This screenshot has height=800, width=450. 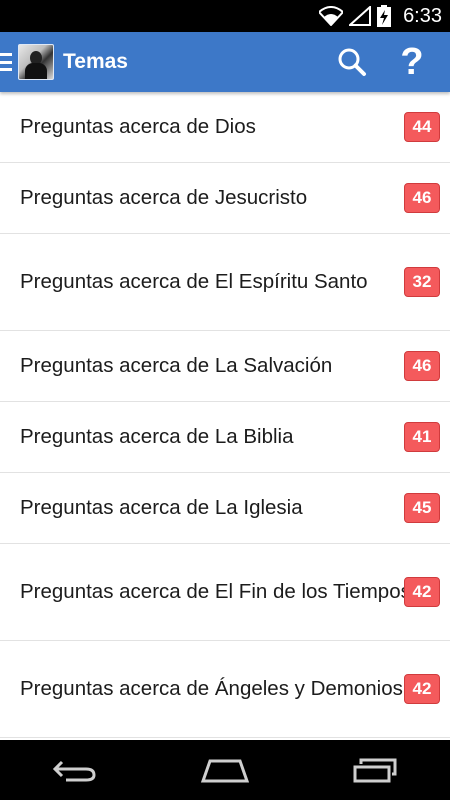 What do you see at coordinates (422, 127) in the screenshot?
I see `count-badge: 44` at bounding box center [422, 127].